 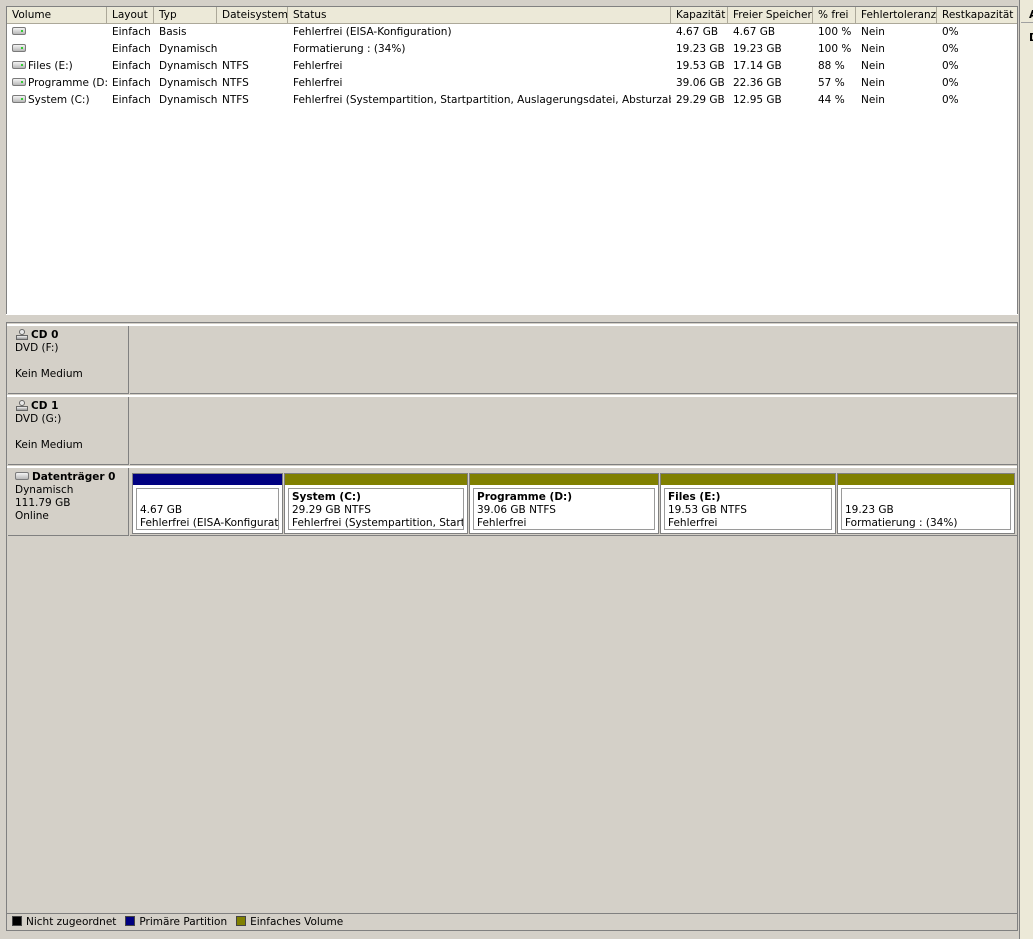 I want to click on volume-status-cell: Formatierung : (34%), so click(x=349, y=49).